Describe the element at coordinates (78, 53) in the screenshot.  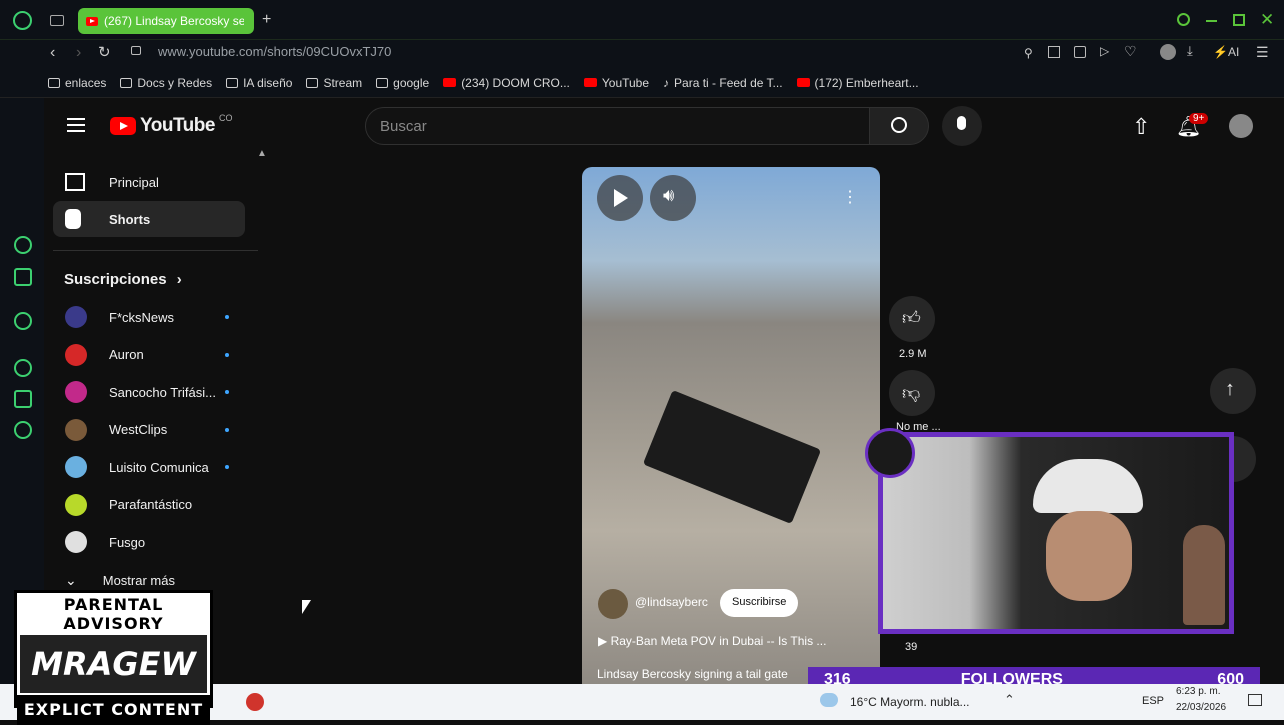
I see `forward-icon: ›` at that location.